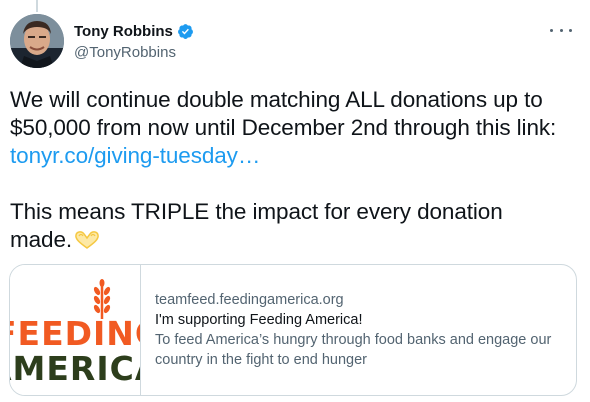 This screenshot has width=590, height=402. I want to click on more-options-icon, so click(561, 30).